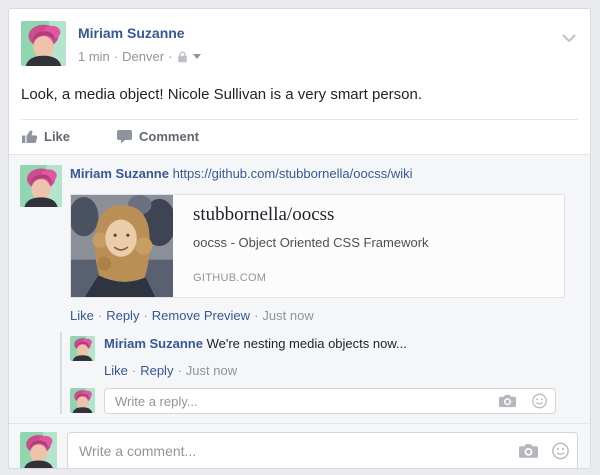 Image resolution: width=600 pixels, height=475 pixels. I want to click on lock-icon, so click(183, 56).